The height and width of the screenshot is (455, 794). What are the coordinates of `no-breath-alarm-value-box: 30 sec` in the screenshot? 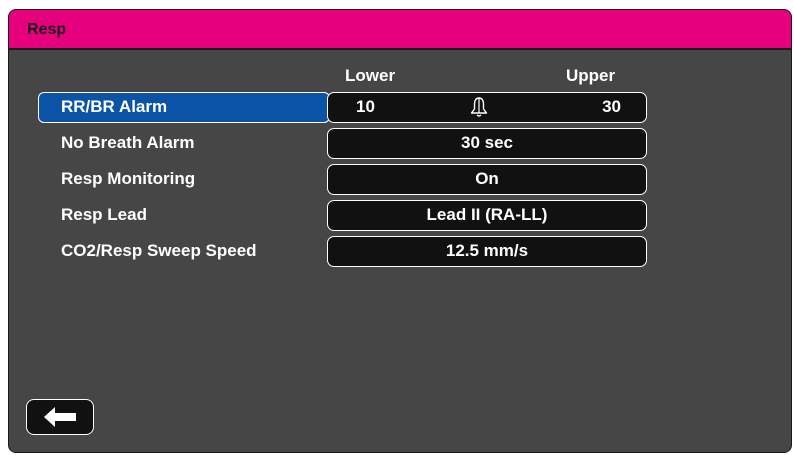 It's located at (487, 143).